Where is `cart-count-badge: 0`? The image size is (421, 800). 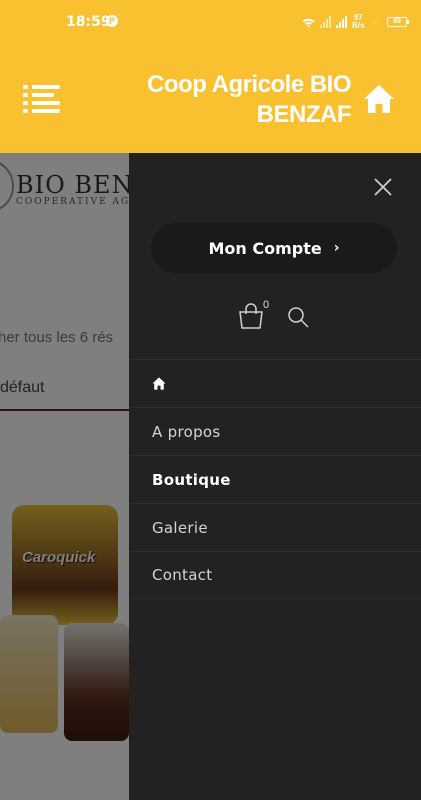
cart-count-badge: 0 is located at coordinates (266, 305).